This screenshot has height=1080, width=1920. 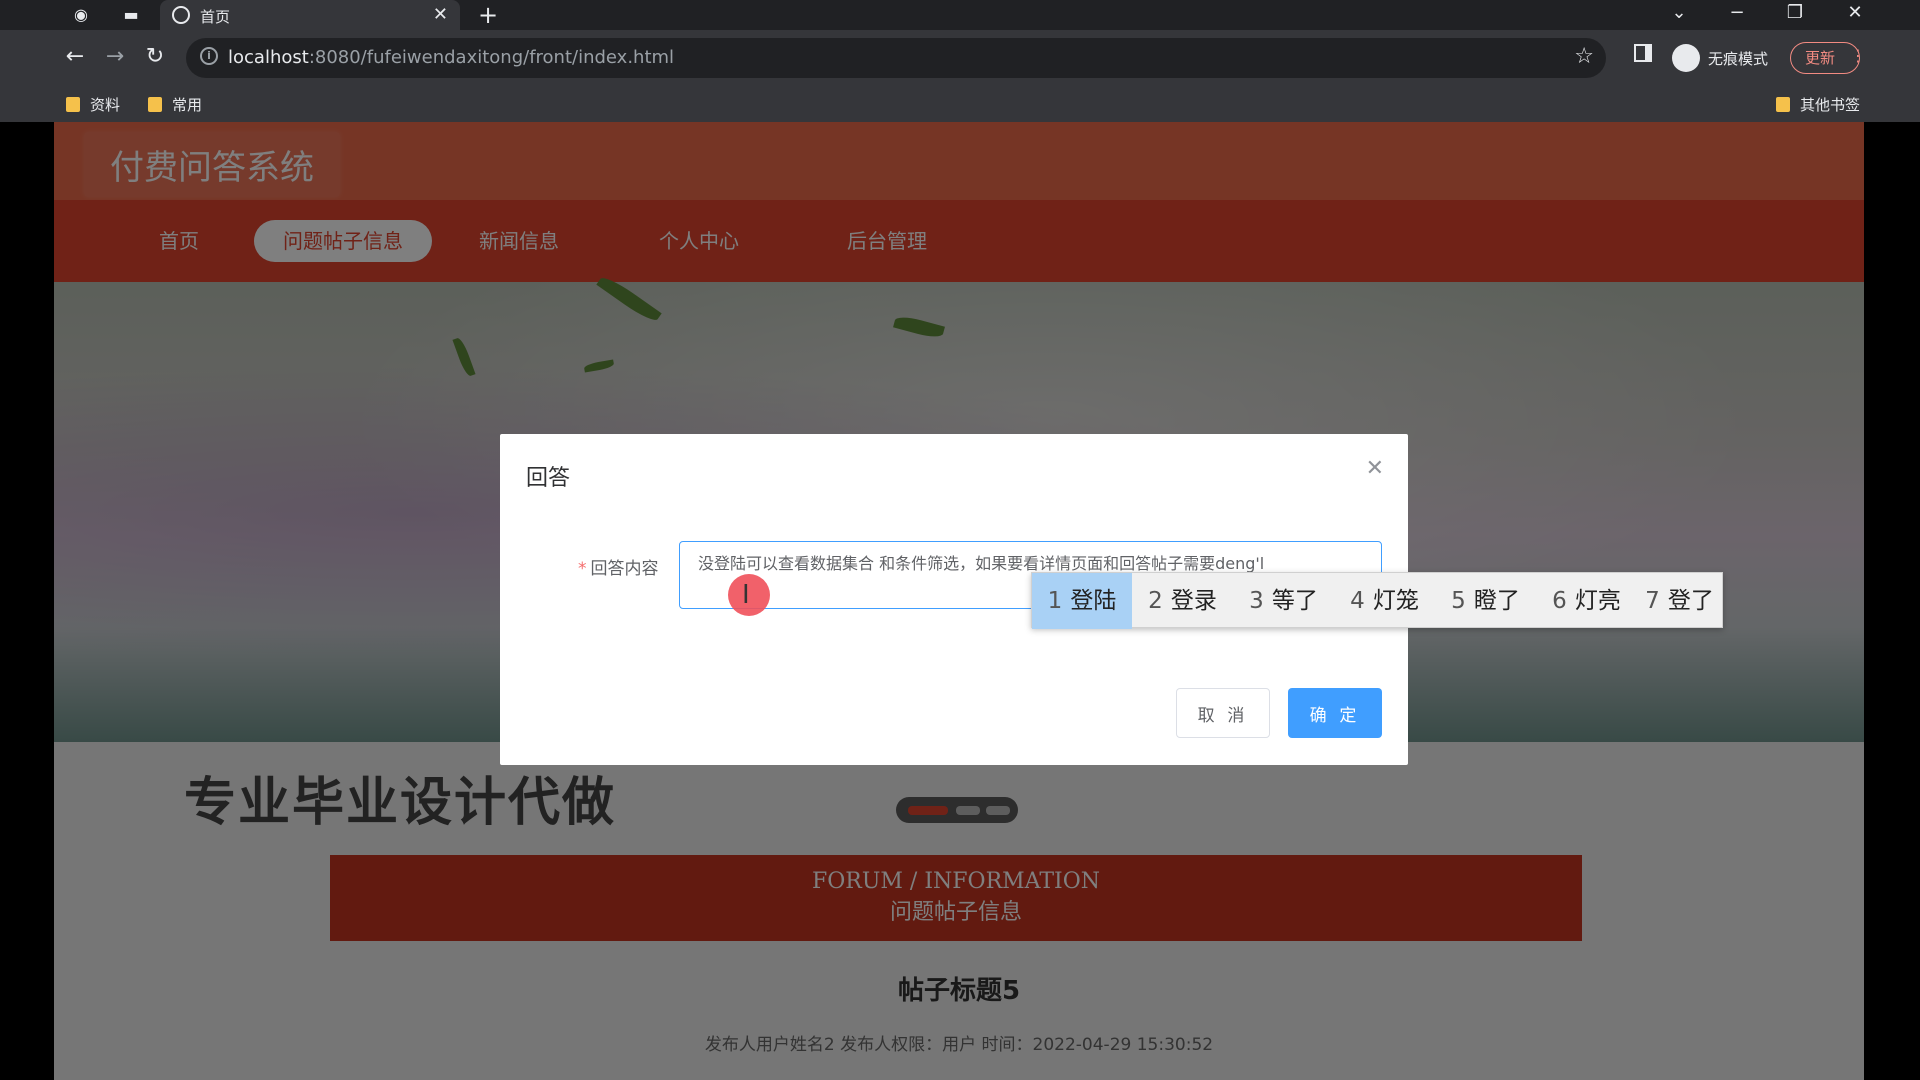 I want to click on candidate-number: 7, so click(x=1652, y=601).